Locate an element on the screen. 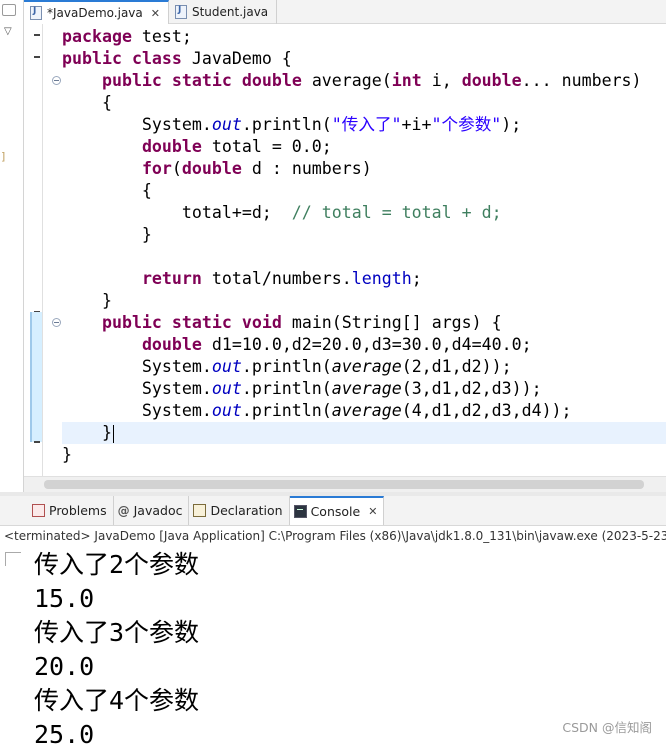 This screenshot has width=666, height=746. code-line: total+=d; // total = total + d; is located at coordinates (364, 213).